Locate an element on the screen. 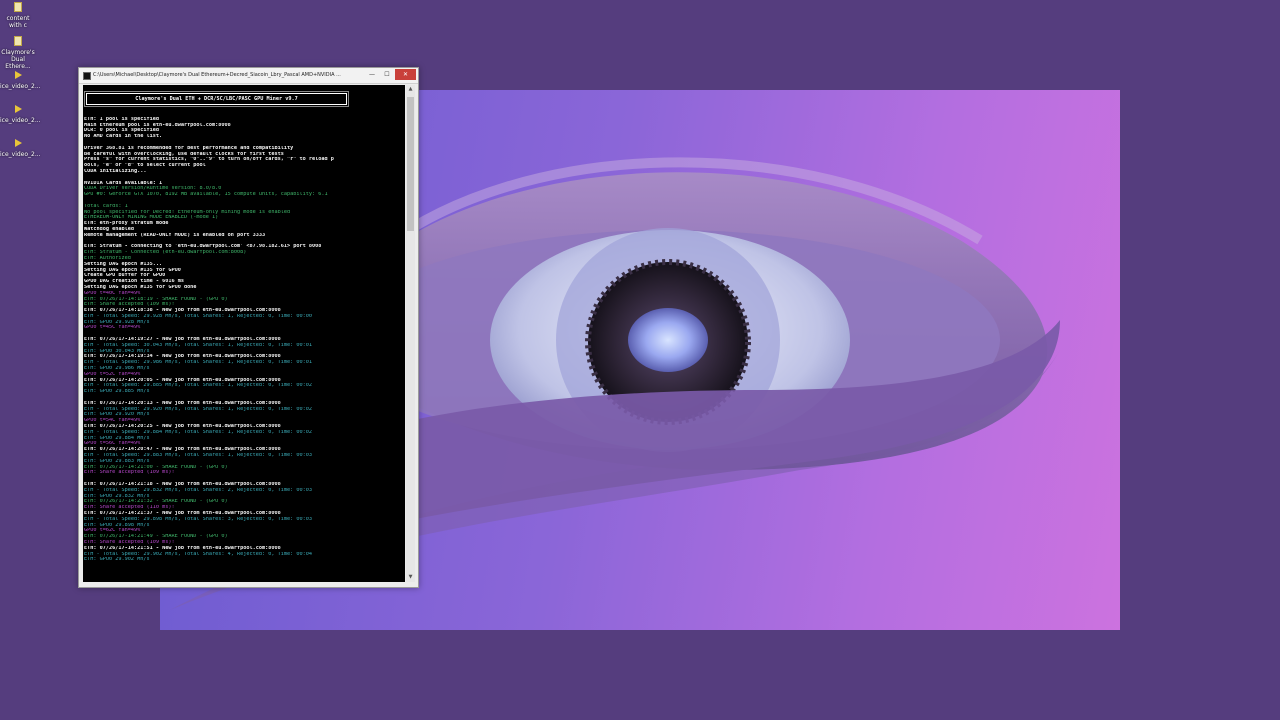 The height and width of the screenshot is (720, 1280). console-app-icon is located at coordinates (87, 76).